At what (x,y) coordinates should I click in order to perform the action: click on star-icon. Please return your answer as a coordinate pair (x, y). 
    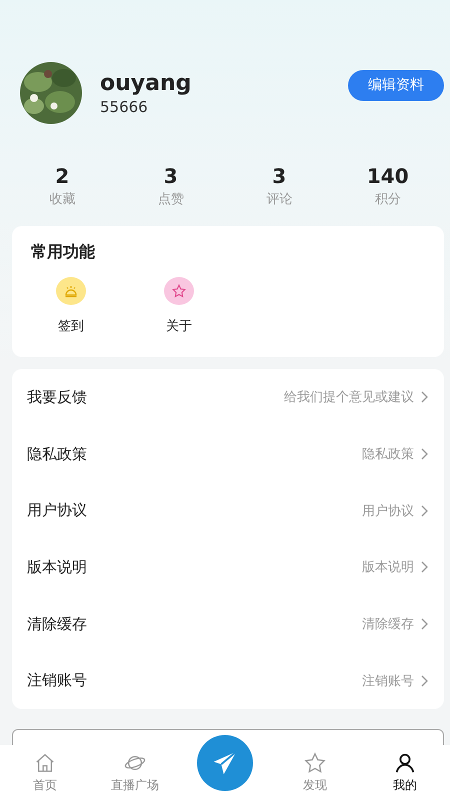
    Looking at the image, I should click on (315, 763).